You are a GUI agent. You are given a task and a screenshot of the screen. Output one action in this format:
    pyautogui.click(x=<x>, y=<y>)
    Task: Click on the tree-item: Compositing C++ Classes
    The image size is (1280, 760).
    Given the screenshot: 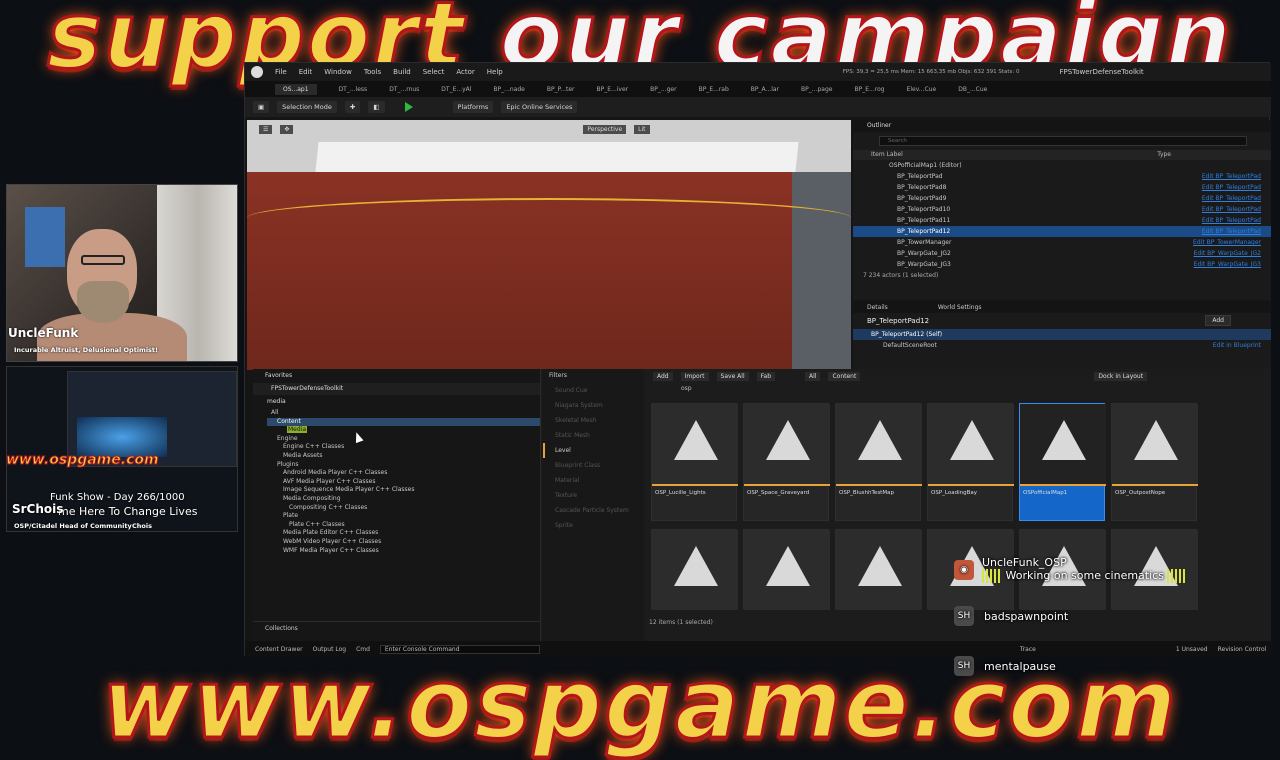 What is the action you would take?
    pyautogui.click(x=403, y=508)
    